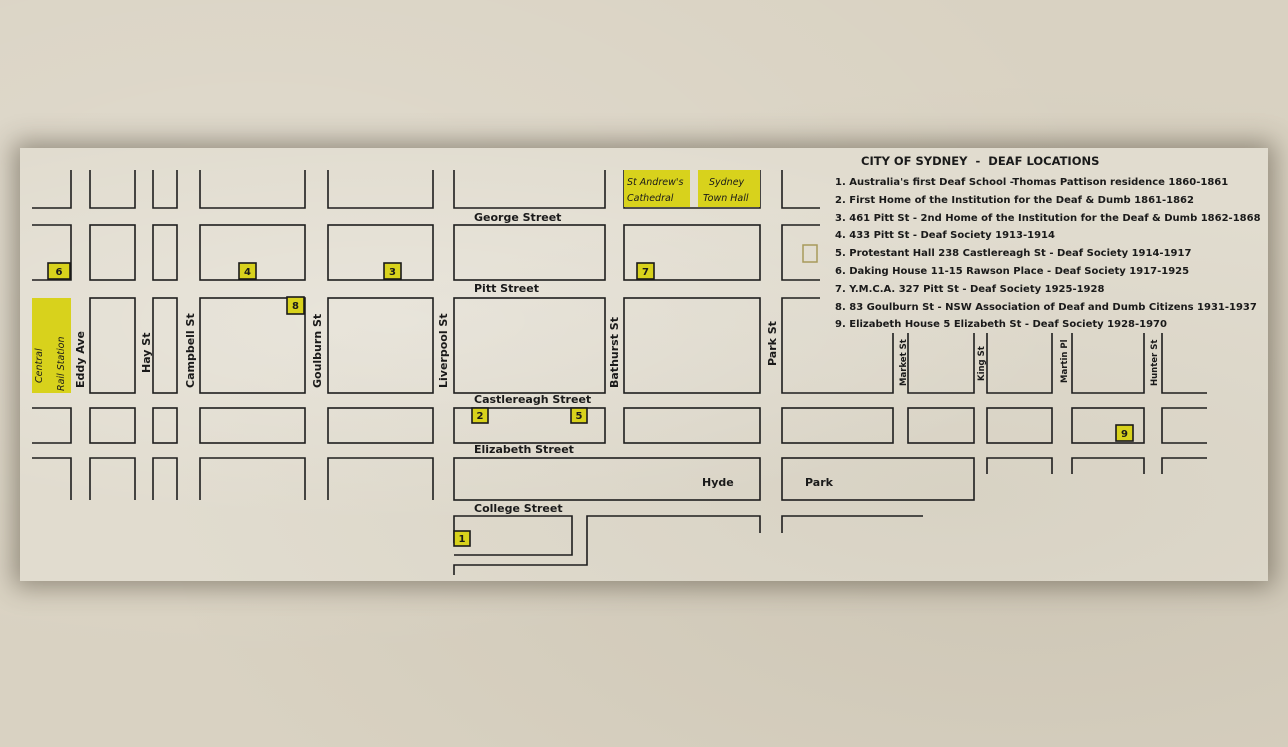  Describe the element at coordinates (506, 288) in the screenshot. I see `street-label-pitt: Pitt Street` at that location.